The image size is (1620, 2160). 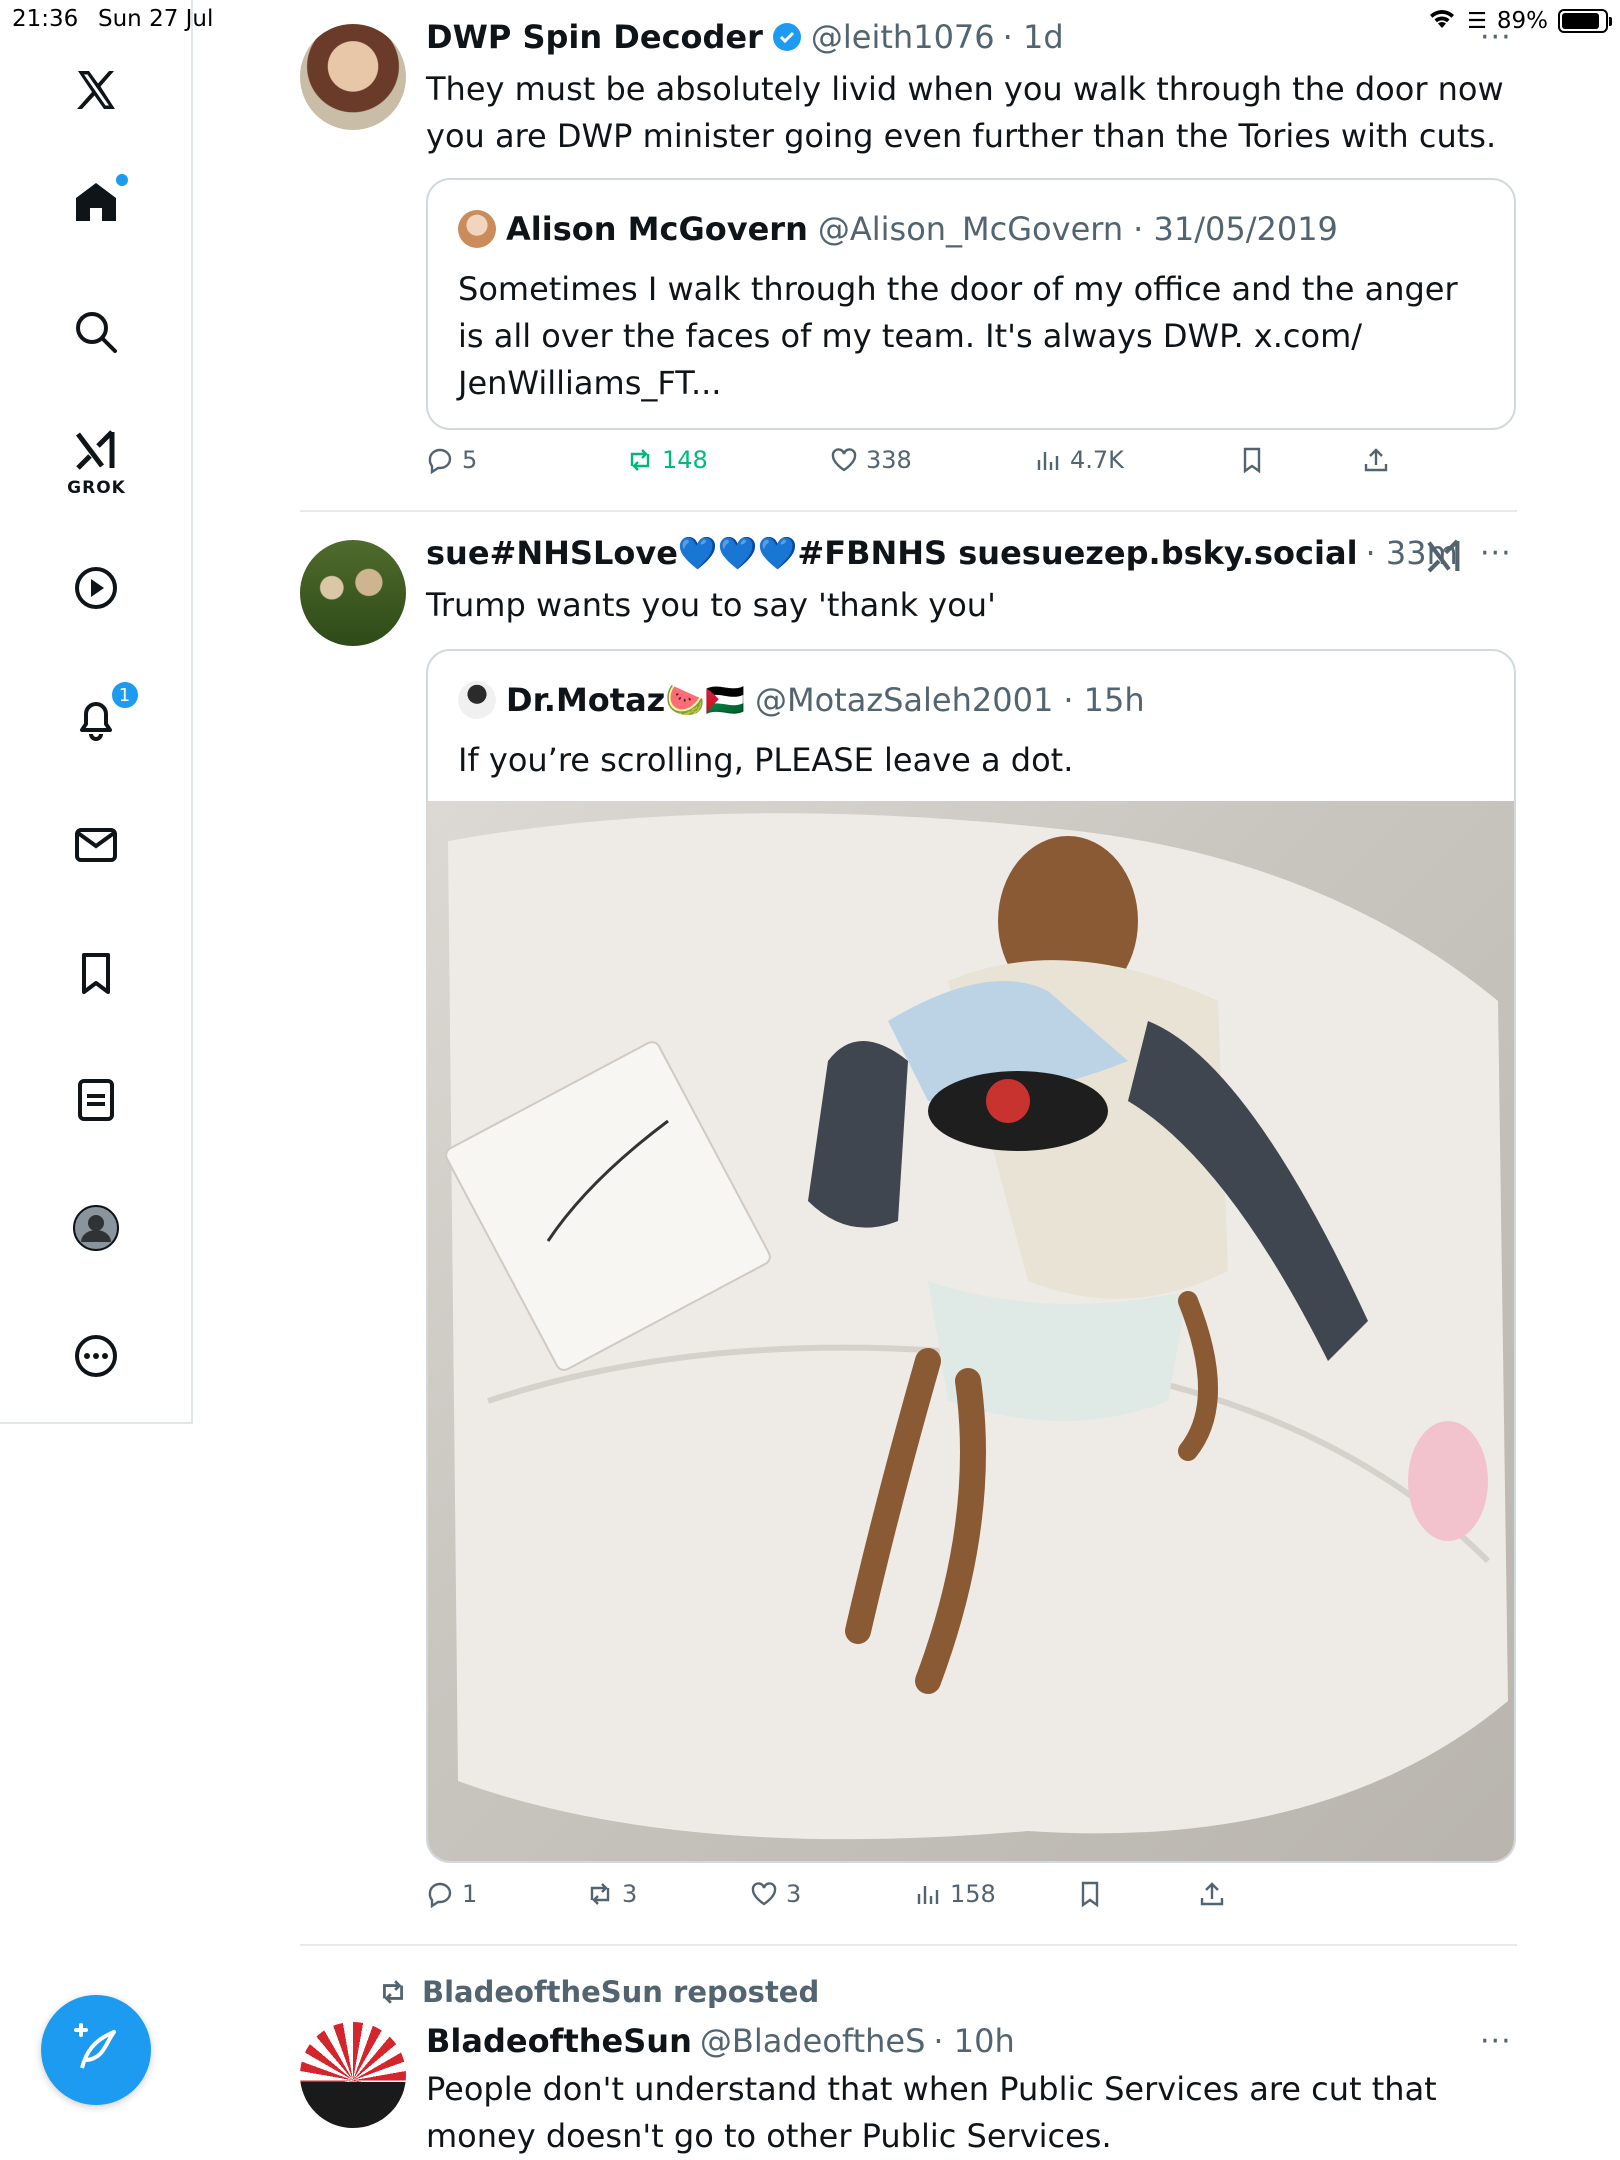 I want to click on x-logo-icon, so click(x=96, y=90).